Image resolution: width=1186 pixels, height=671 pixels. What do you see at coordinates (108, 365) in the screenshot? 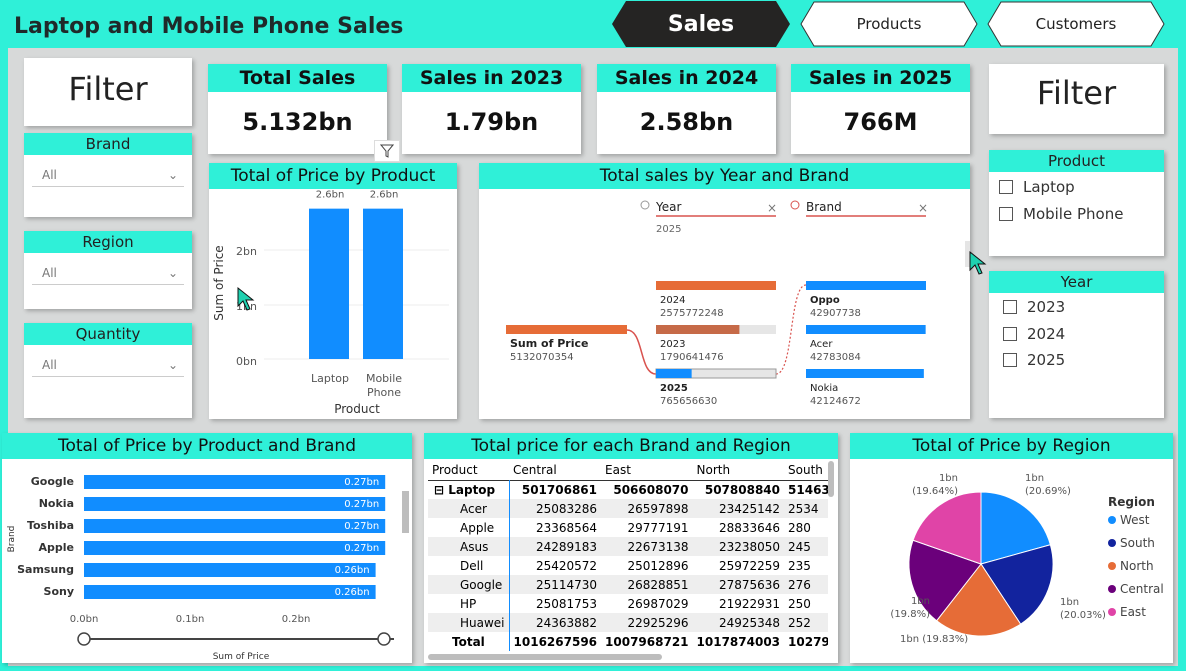
I see `quantity-dropdown: All ⌄` at bounding box center [108, 365].